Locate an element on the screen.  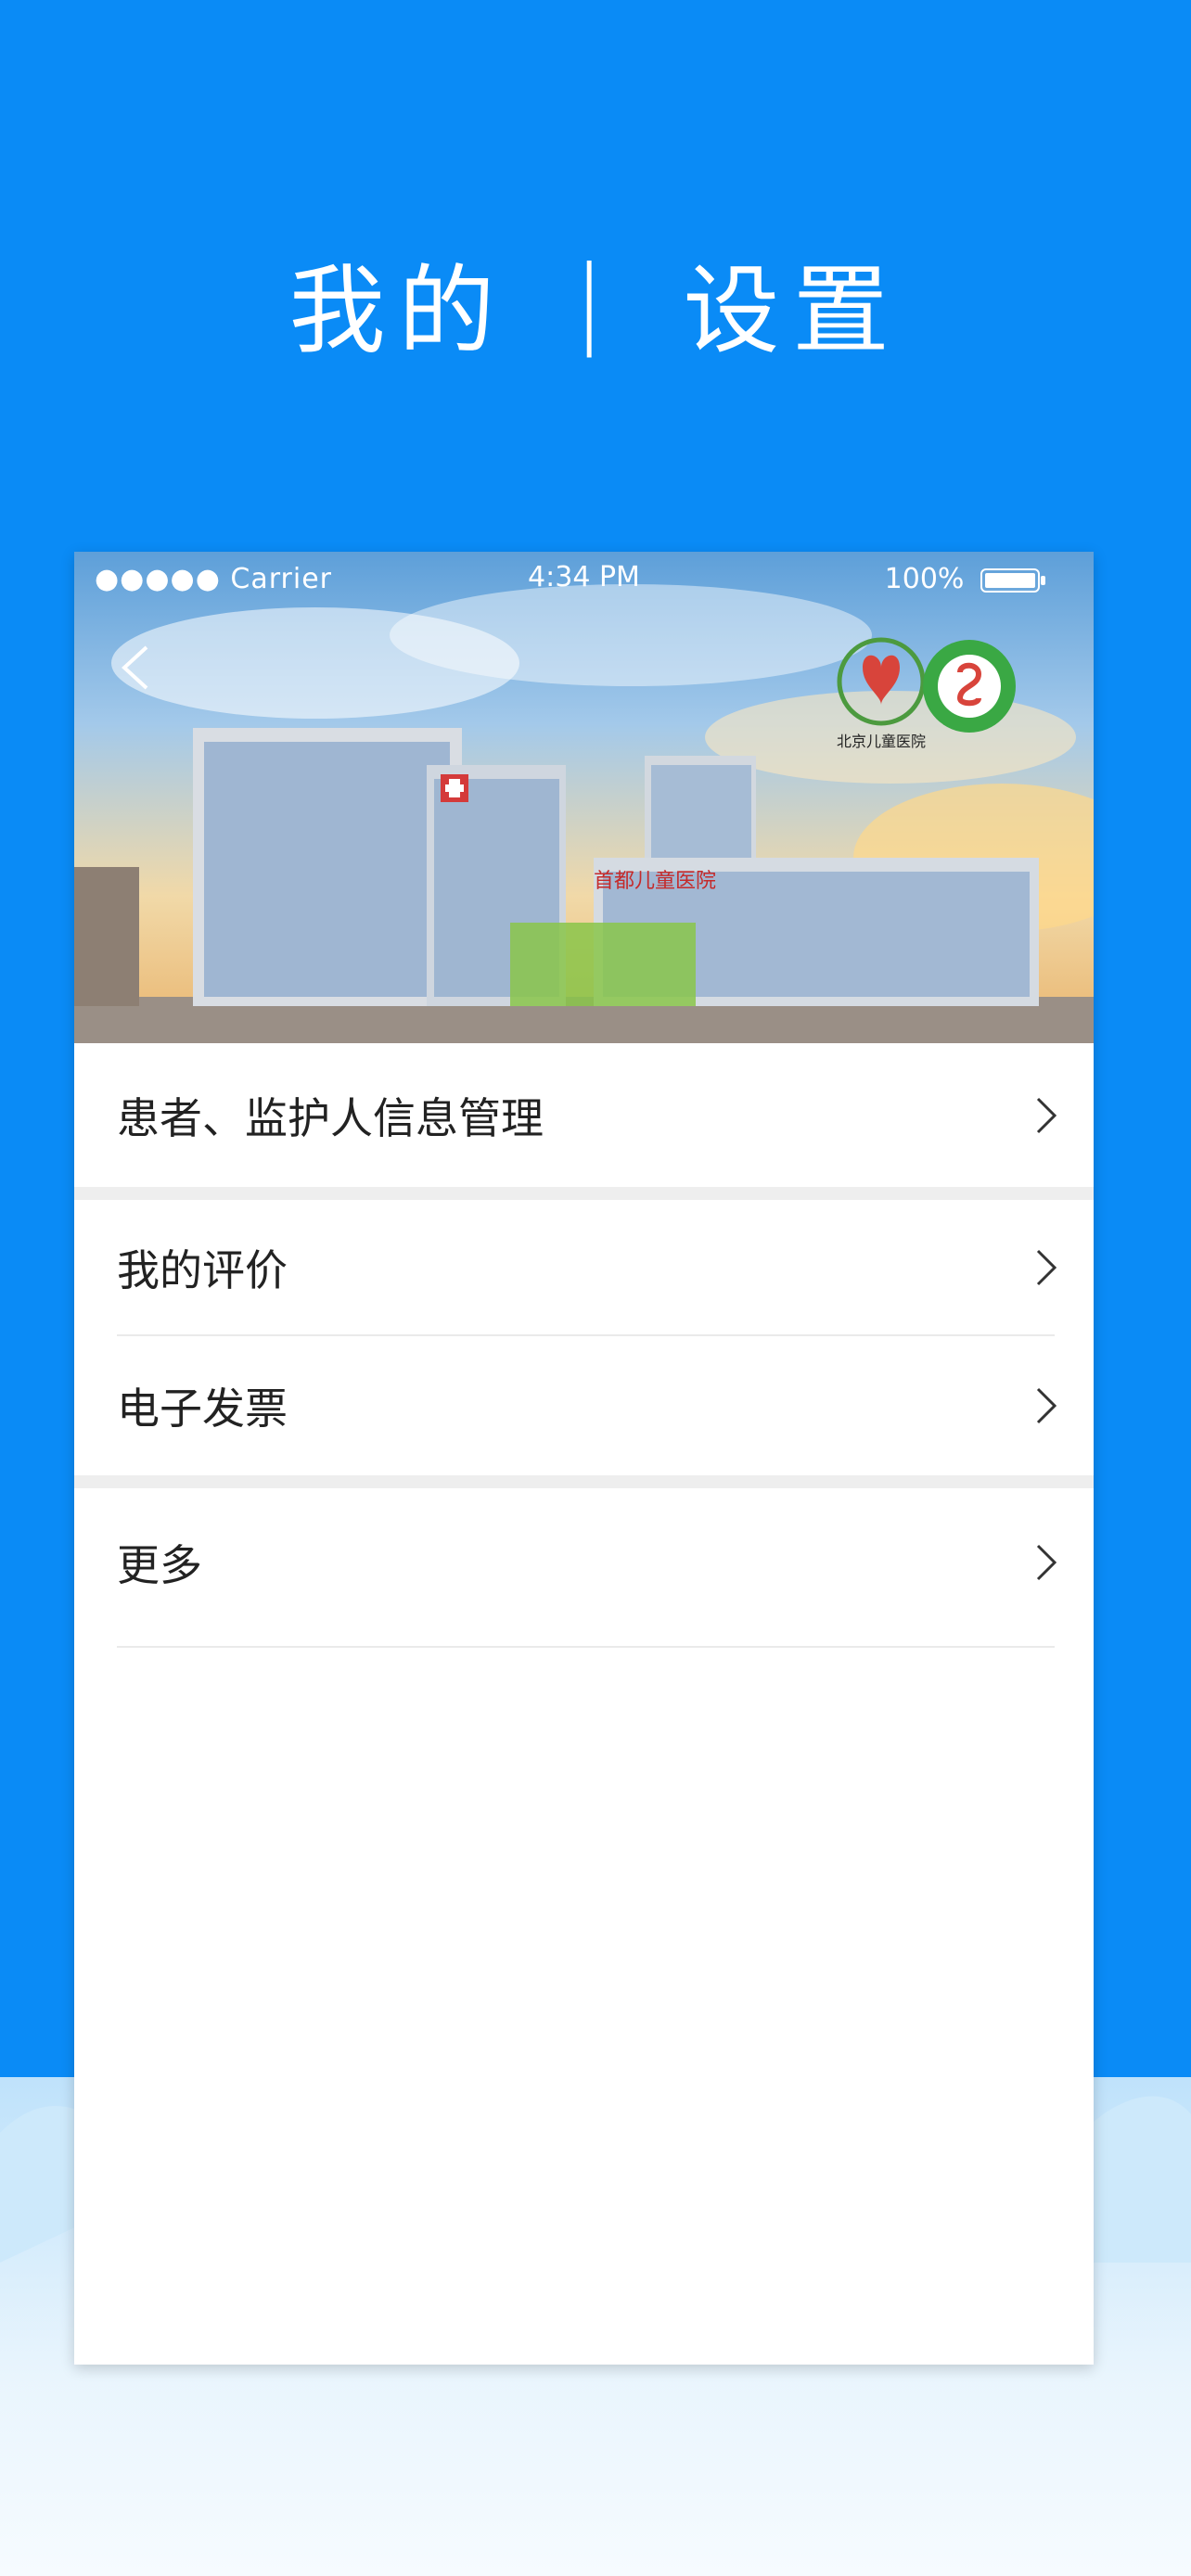
menu-item-e-invoice: 电子发票 is located at coordinates (584, 1405).